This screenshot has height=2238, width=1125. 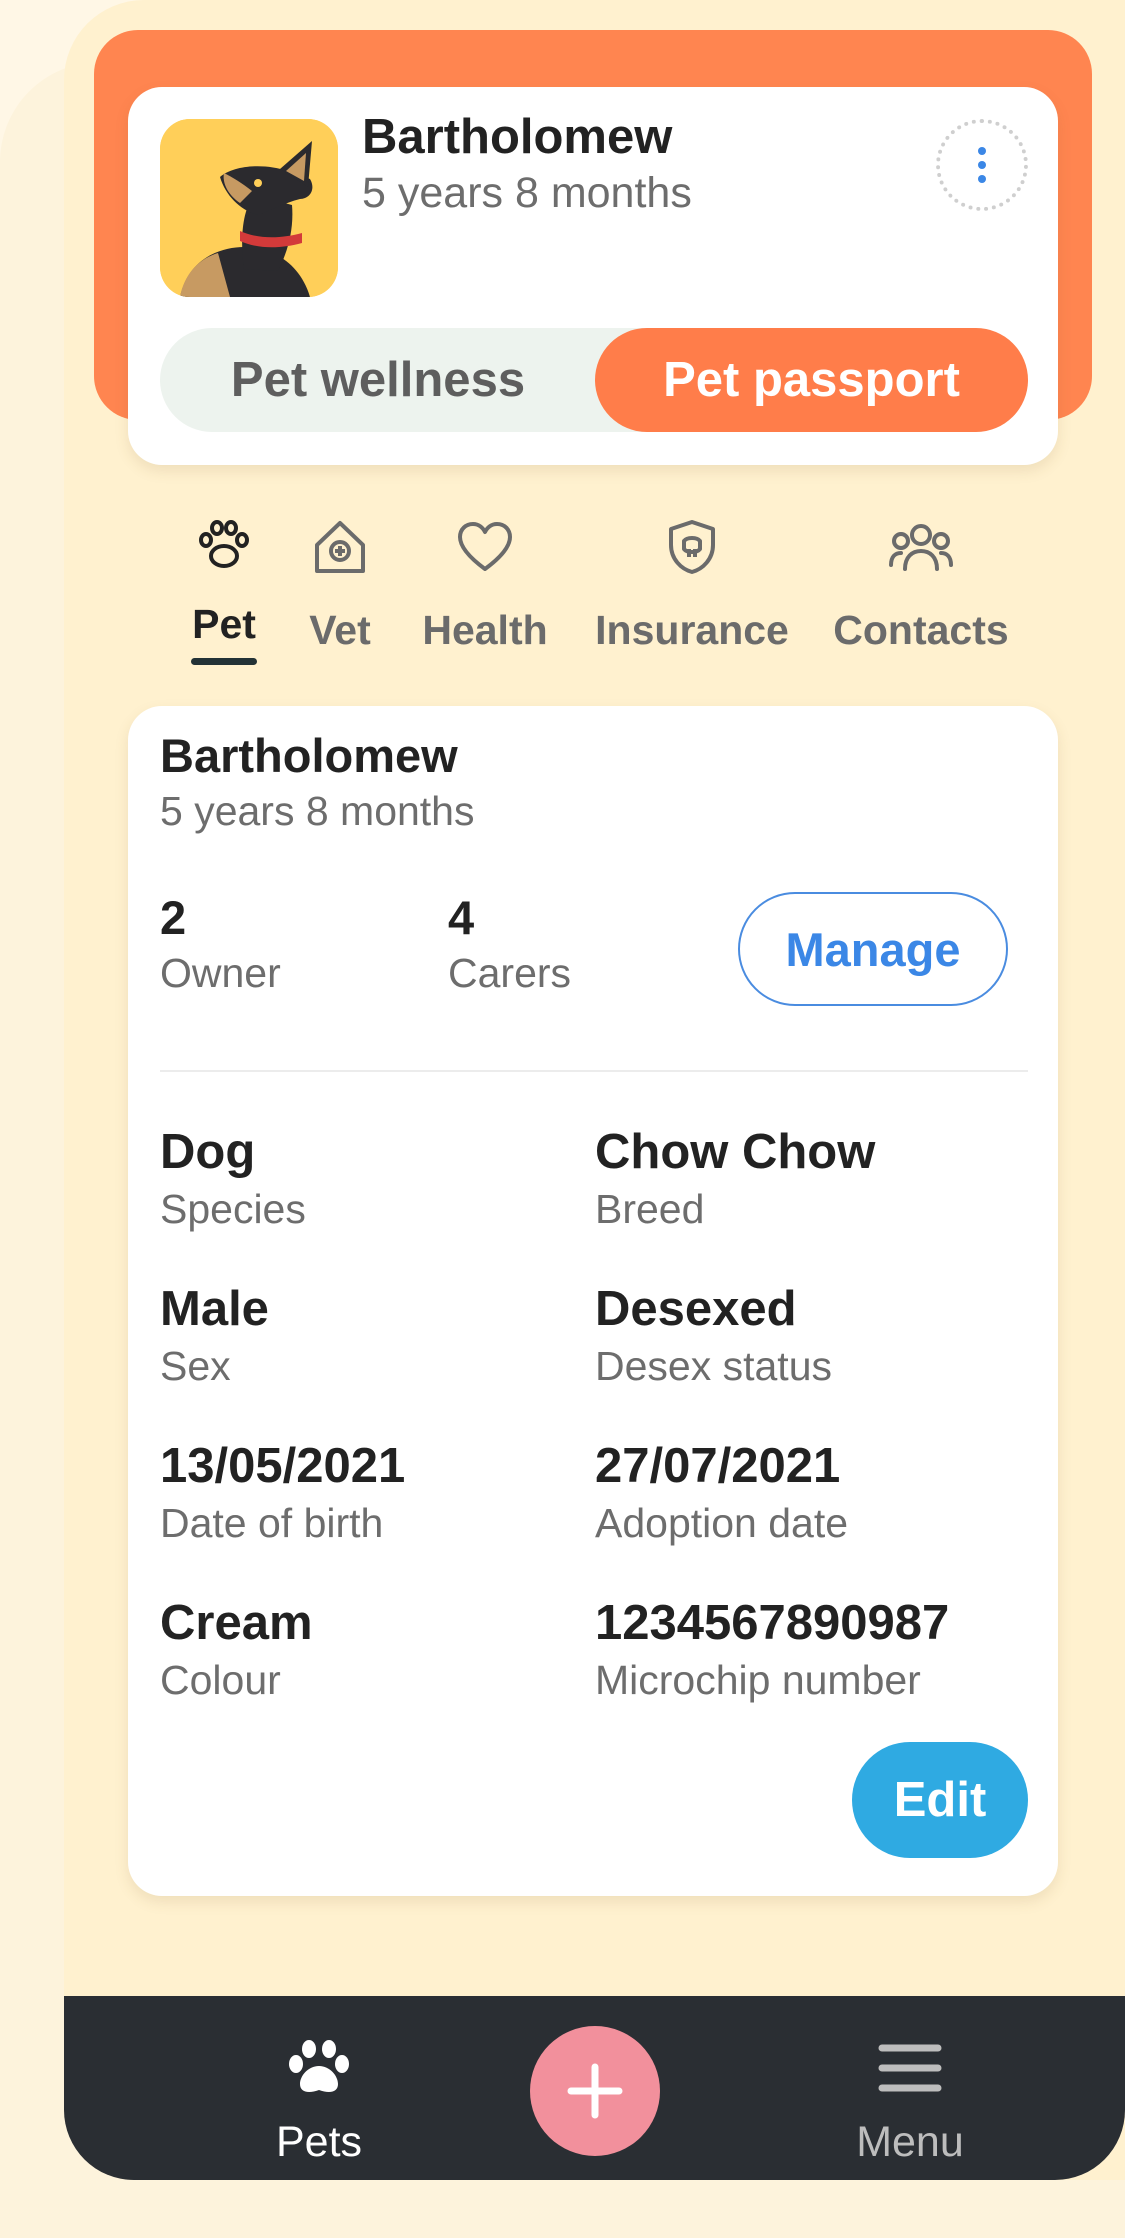 What do you see at coordinates (220, 1680) in the screenshot?
I see `colour-label: Colour` at bounding box center [220, 1680].